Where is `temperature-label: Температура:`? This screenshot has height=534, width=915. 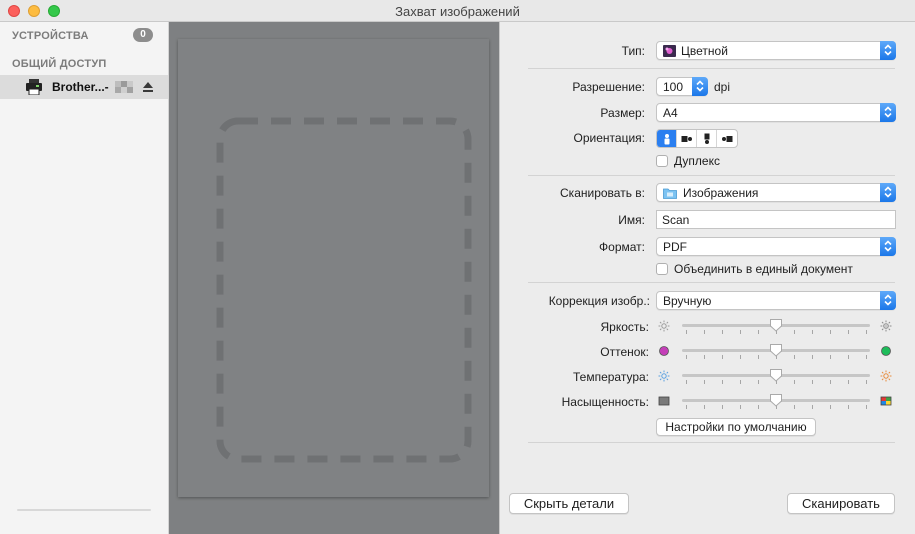 temperature-label: Температура: is located at coordinates (610, 377).